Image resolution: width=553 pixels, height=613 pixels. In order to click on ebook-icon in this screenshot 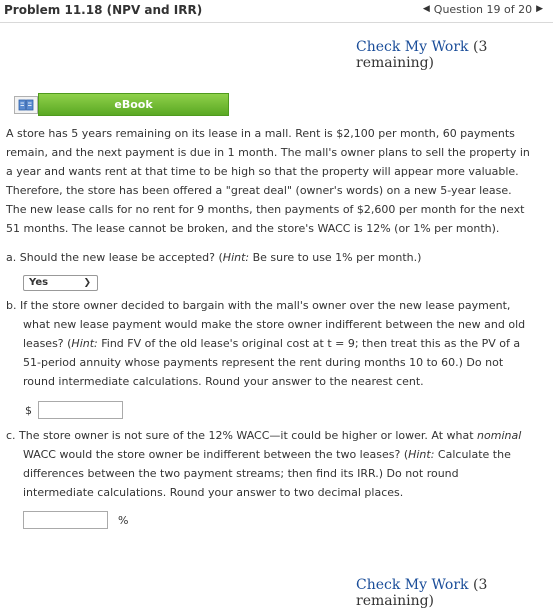, I will do `click(26, 105)`.